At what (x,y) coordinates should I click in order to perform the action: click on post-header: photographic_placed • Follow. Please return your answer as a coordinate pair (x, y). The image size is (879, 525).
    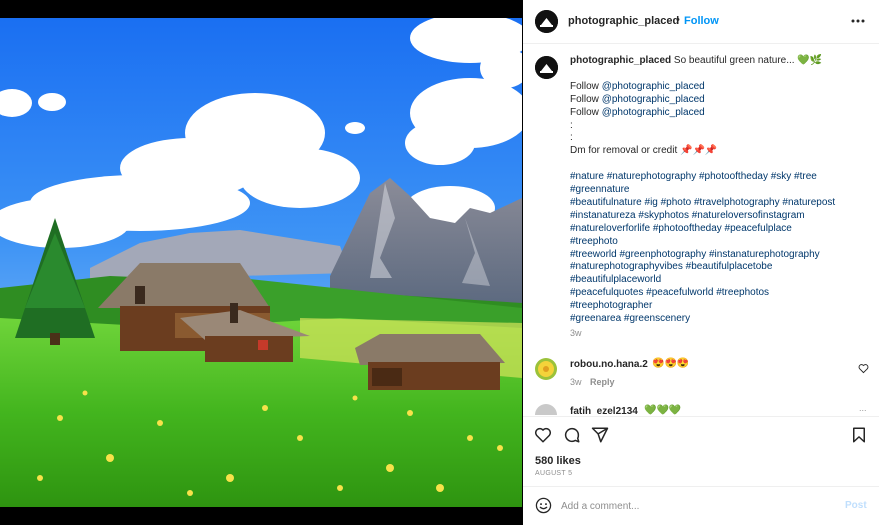
    Looking at the image, I should click on (701, 22).